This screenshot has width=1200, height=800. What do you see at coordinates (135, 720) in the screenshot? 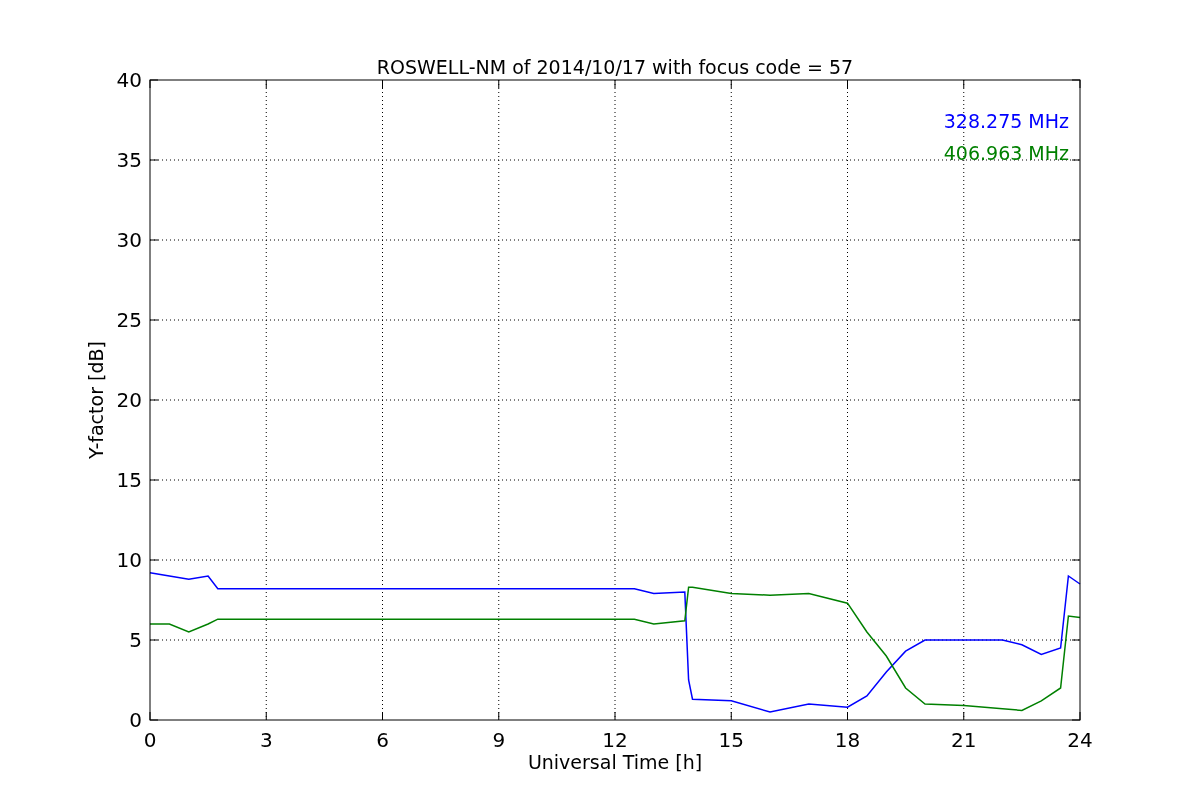
I see `y-tick-label: 0` at bounding box center [135, 720].